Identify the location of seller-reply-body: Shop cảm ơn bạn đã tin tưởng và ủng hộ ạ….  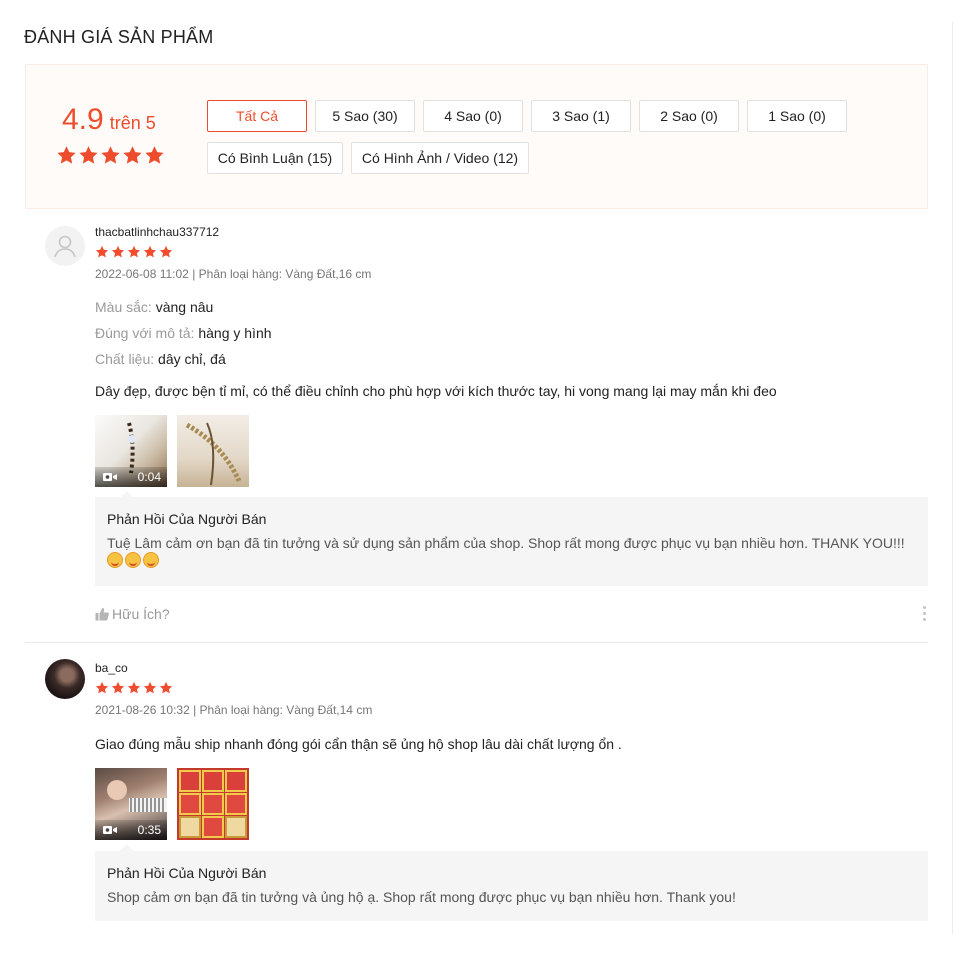
(421, 897).